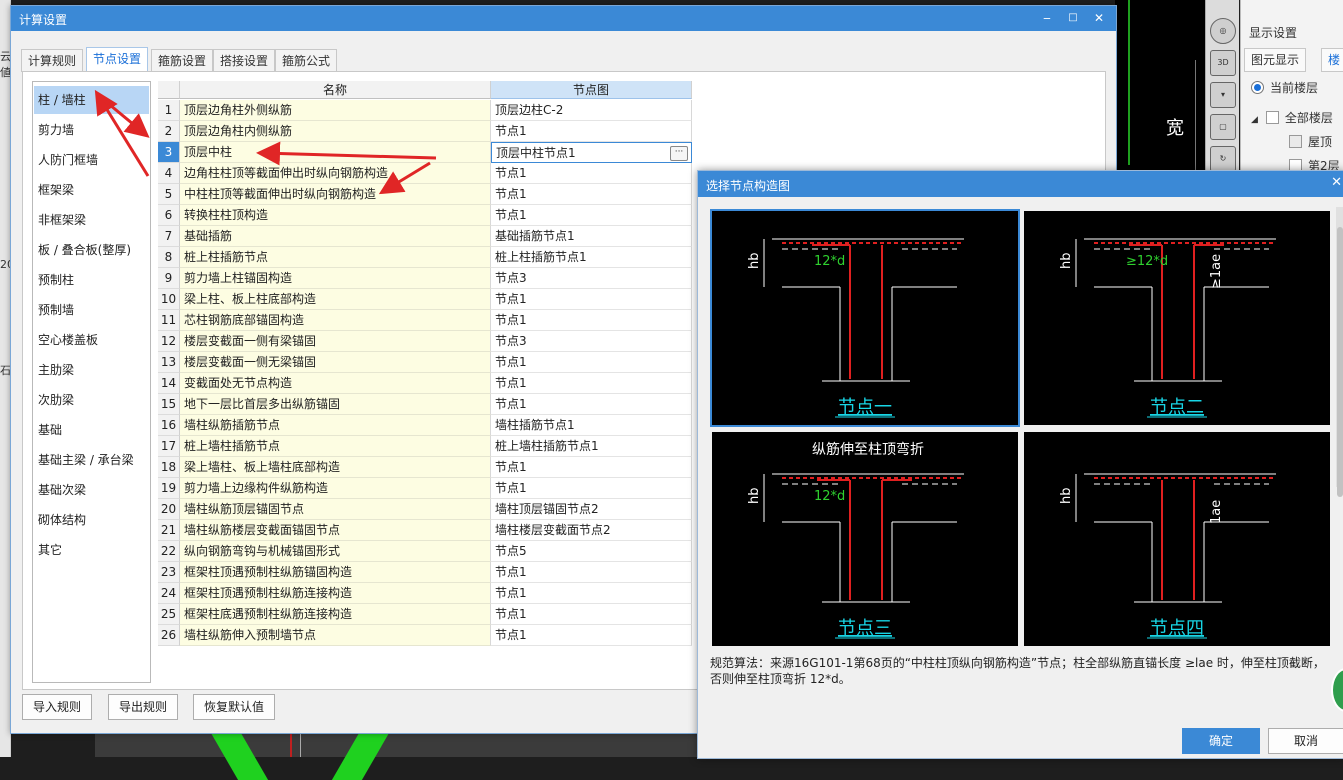 The image size is (1343, 780). What do you see at coordinates (1177, 318) in the screenshot?
I see `node-panel: hb ≥12*d ≥1ae 节点二` at bounding box center [1177, 318].